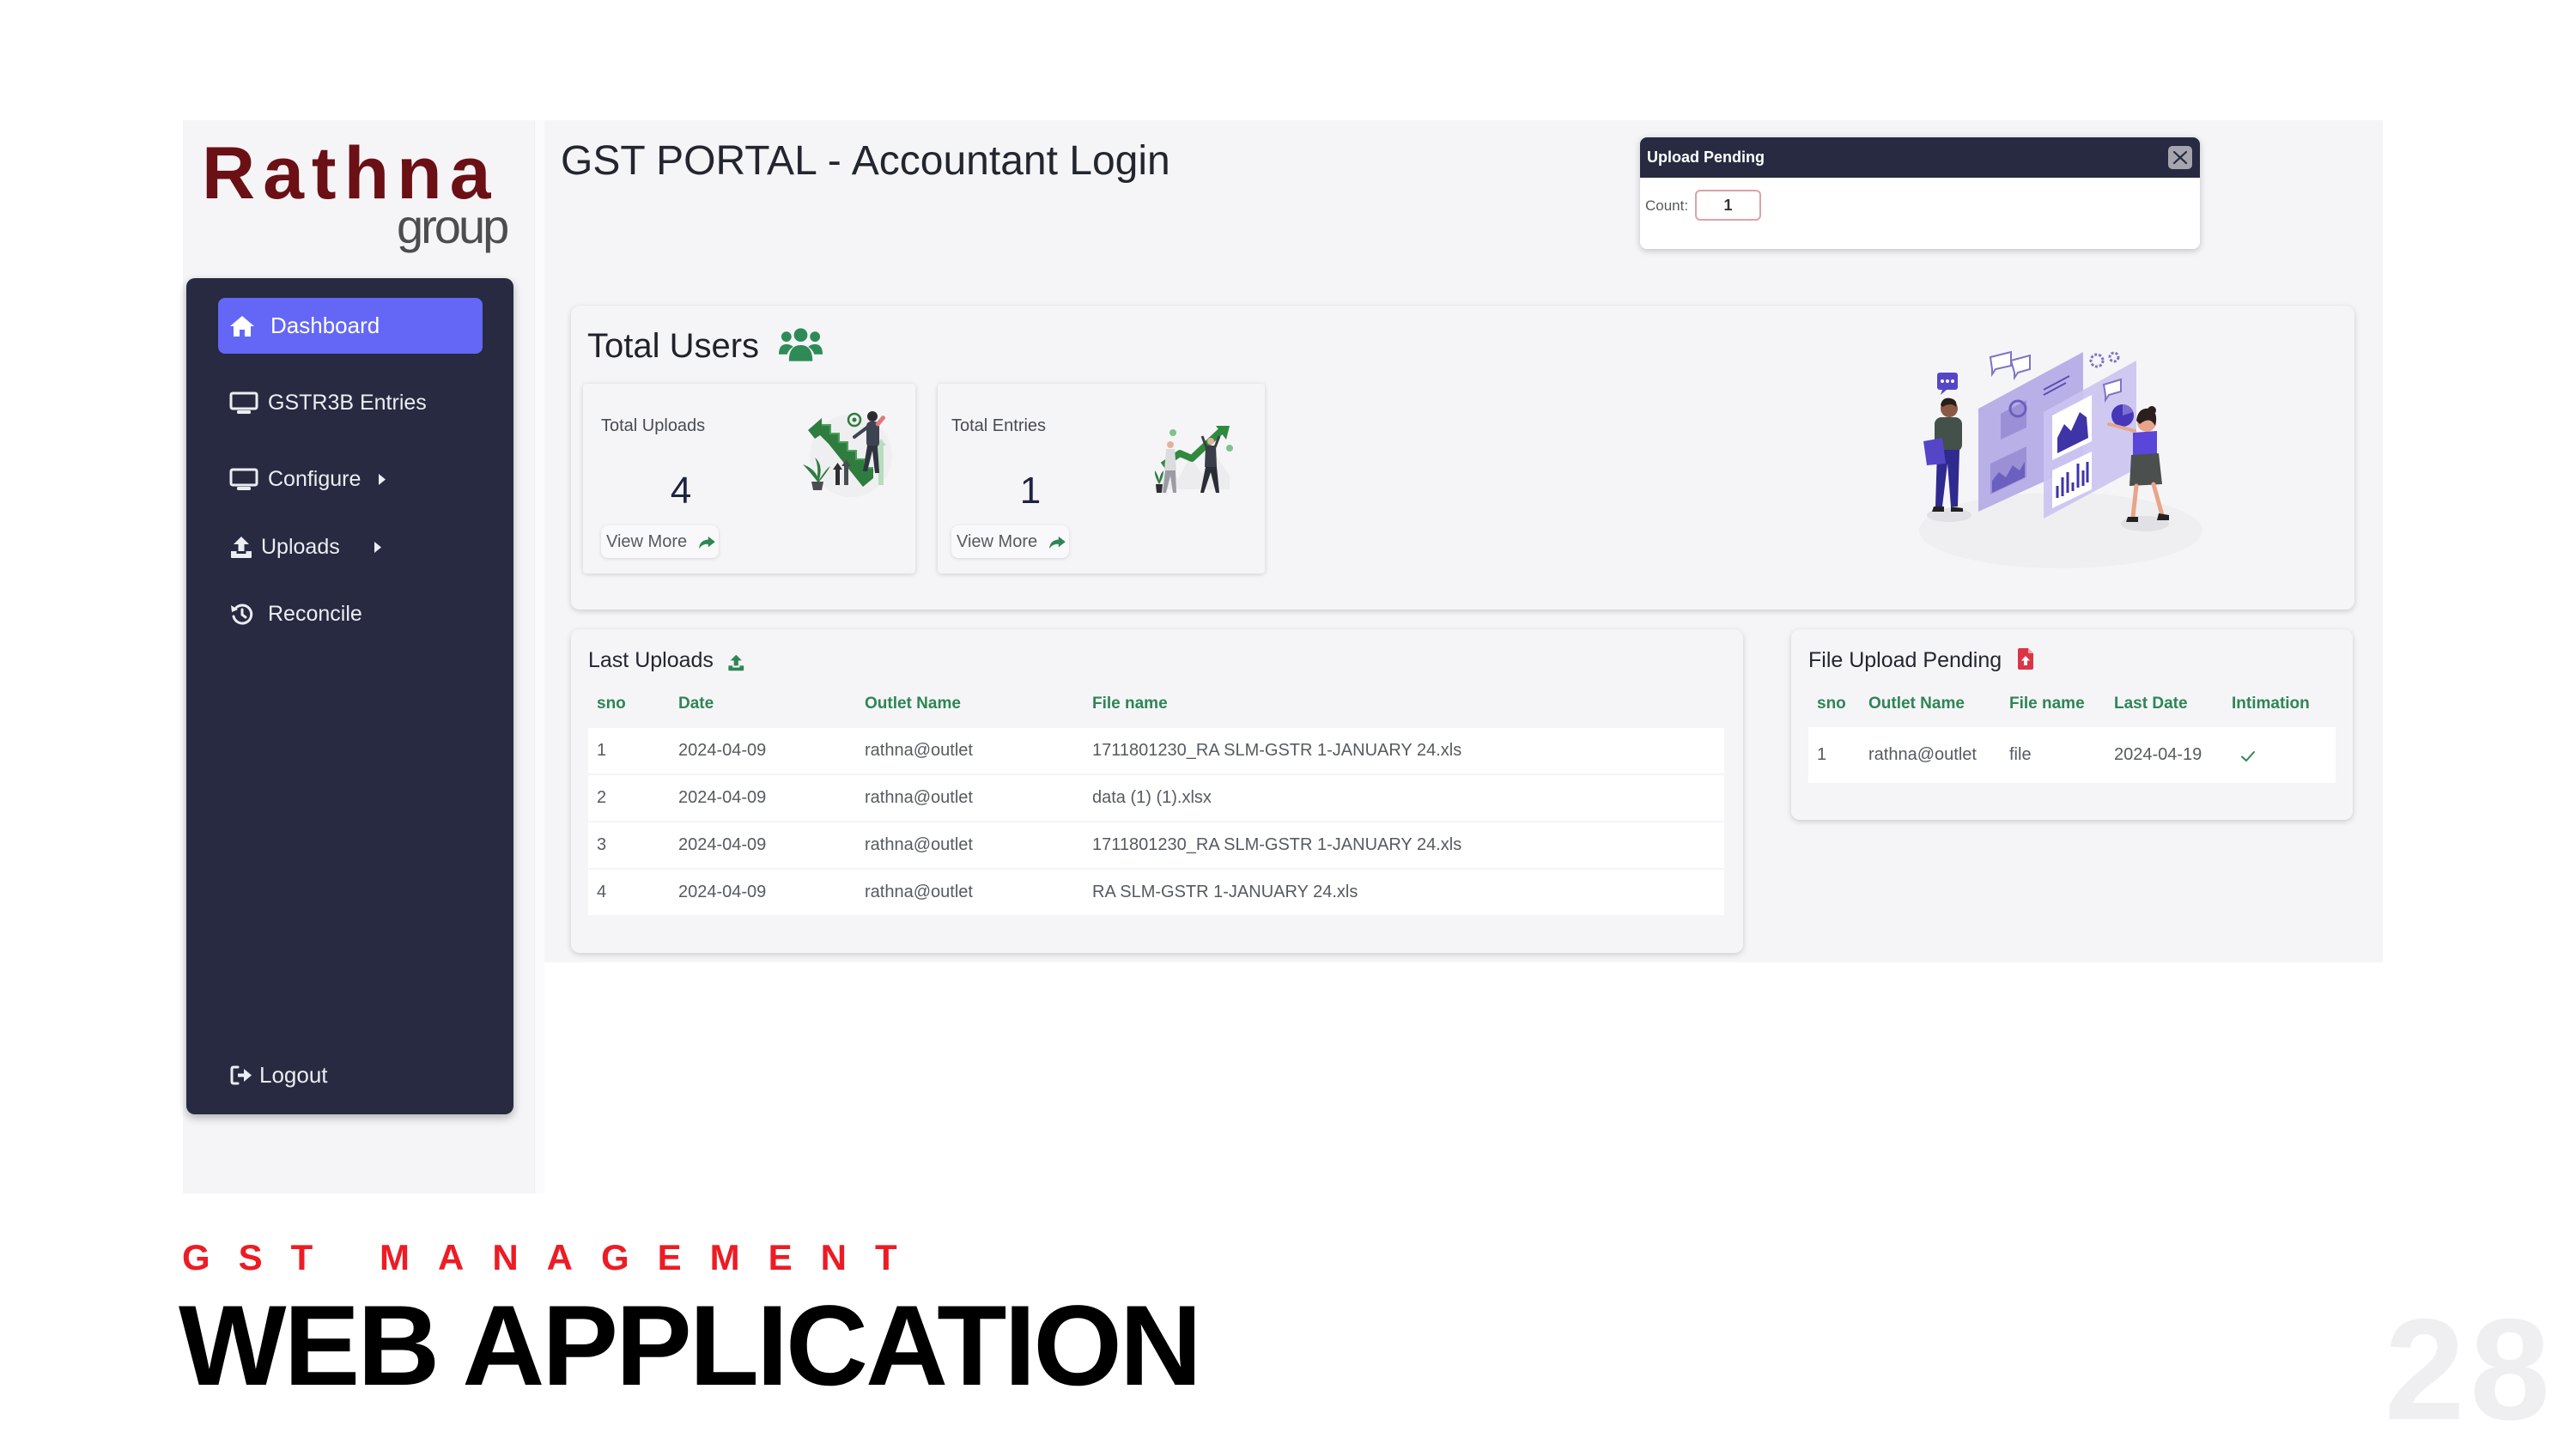 This screenshot has height=1450, width=2576. Describe the element at coordinates (2061, 455) in the screenshot. I see `analytics-team-illustration` at that location.